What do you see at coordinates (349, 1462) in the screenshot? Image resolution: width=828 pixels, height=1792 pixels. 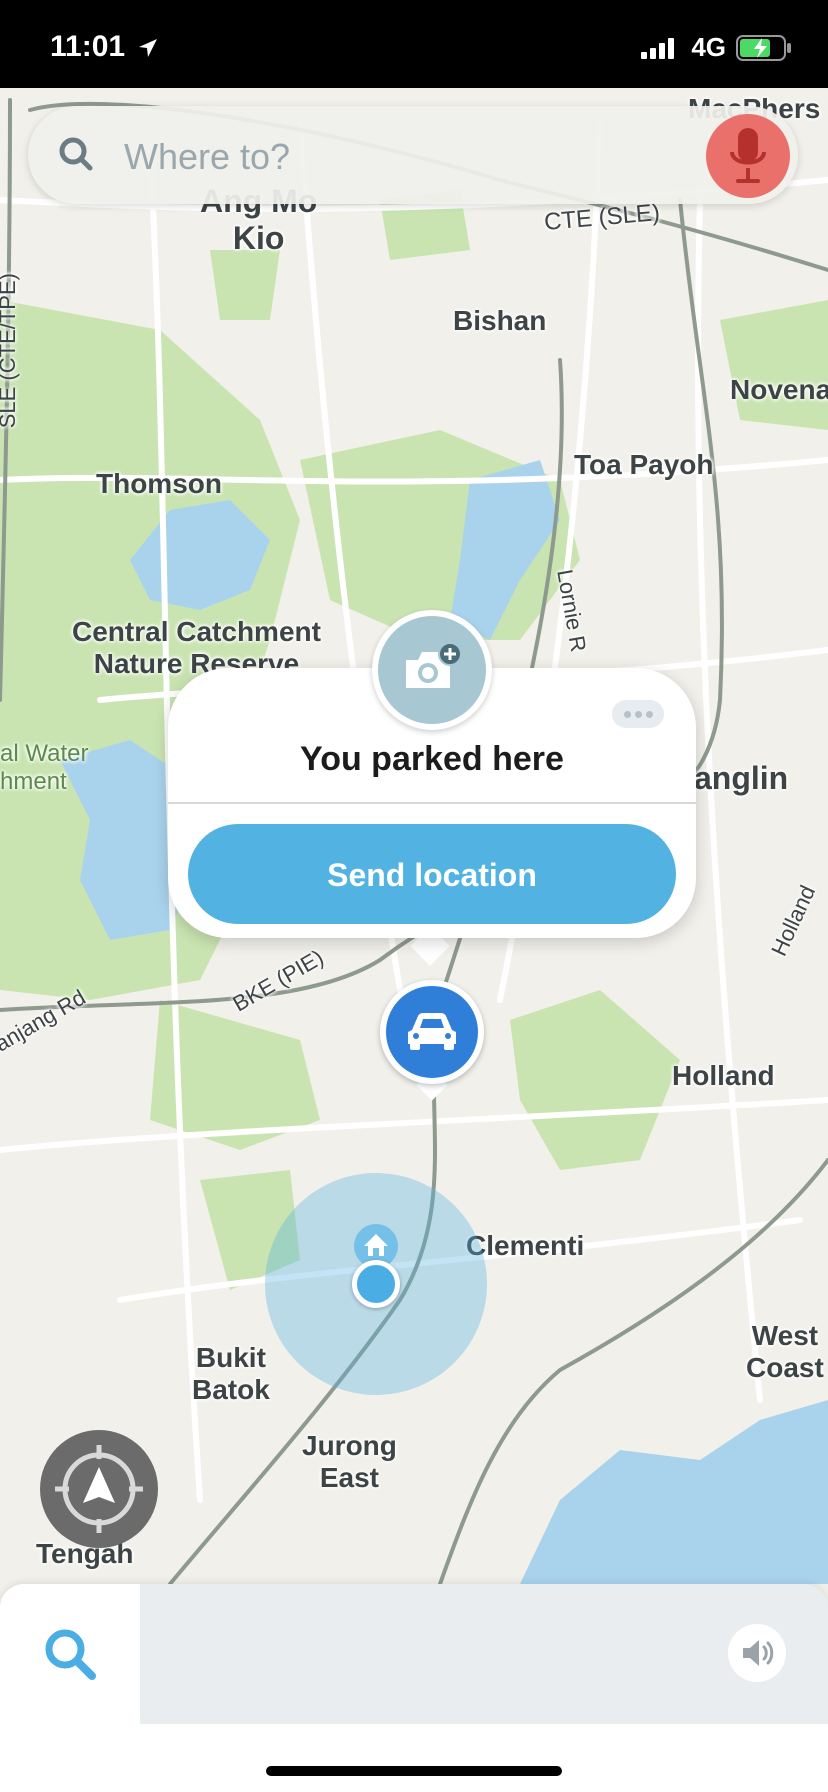 I see `map-label-jurong-east: Jurong East` at bounding box center [349, 1462].